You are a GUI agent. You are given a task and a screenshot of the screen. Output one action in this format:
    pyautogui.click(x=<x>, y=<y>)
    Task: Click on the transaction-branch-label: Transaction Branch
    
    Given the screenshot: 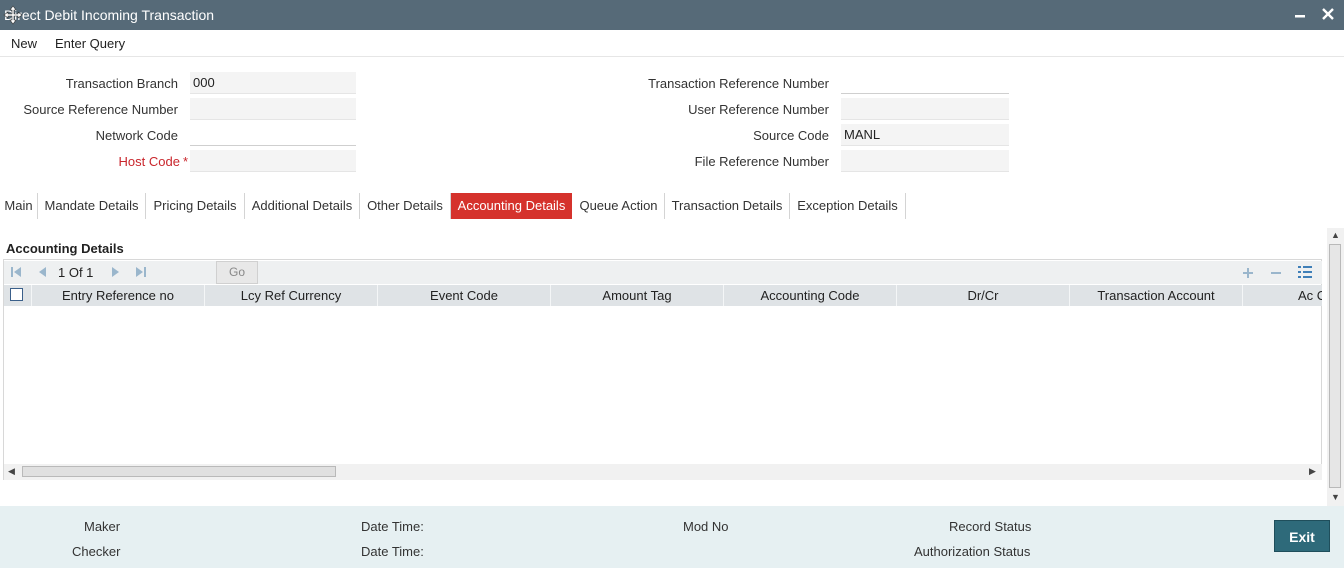 What is the action you would take?
    pyautogui.click(x=121, y=83)
    